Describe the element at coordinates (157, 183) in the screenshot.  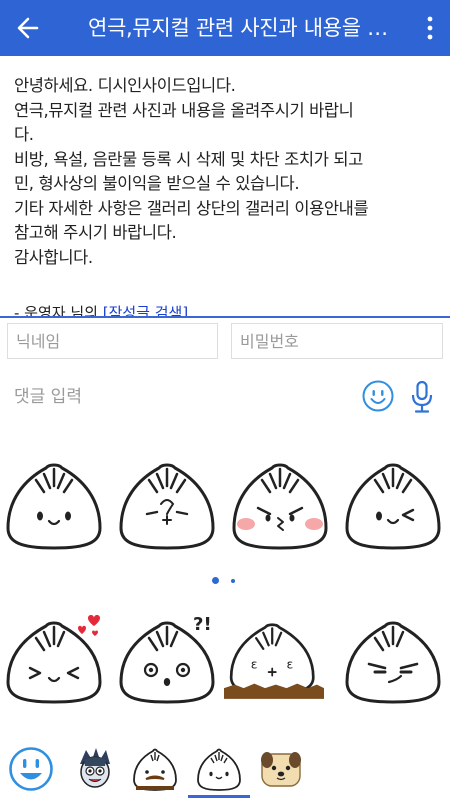
I see `notice-line: 민, 형사상의 불이익을 받으실 수 있습니다.` at that location.